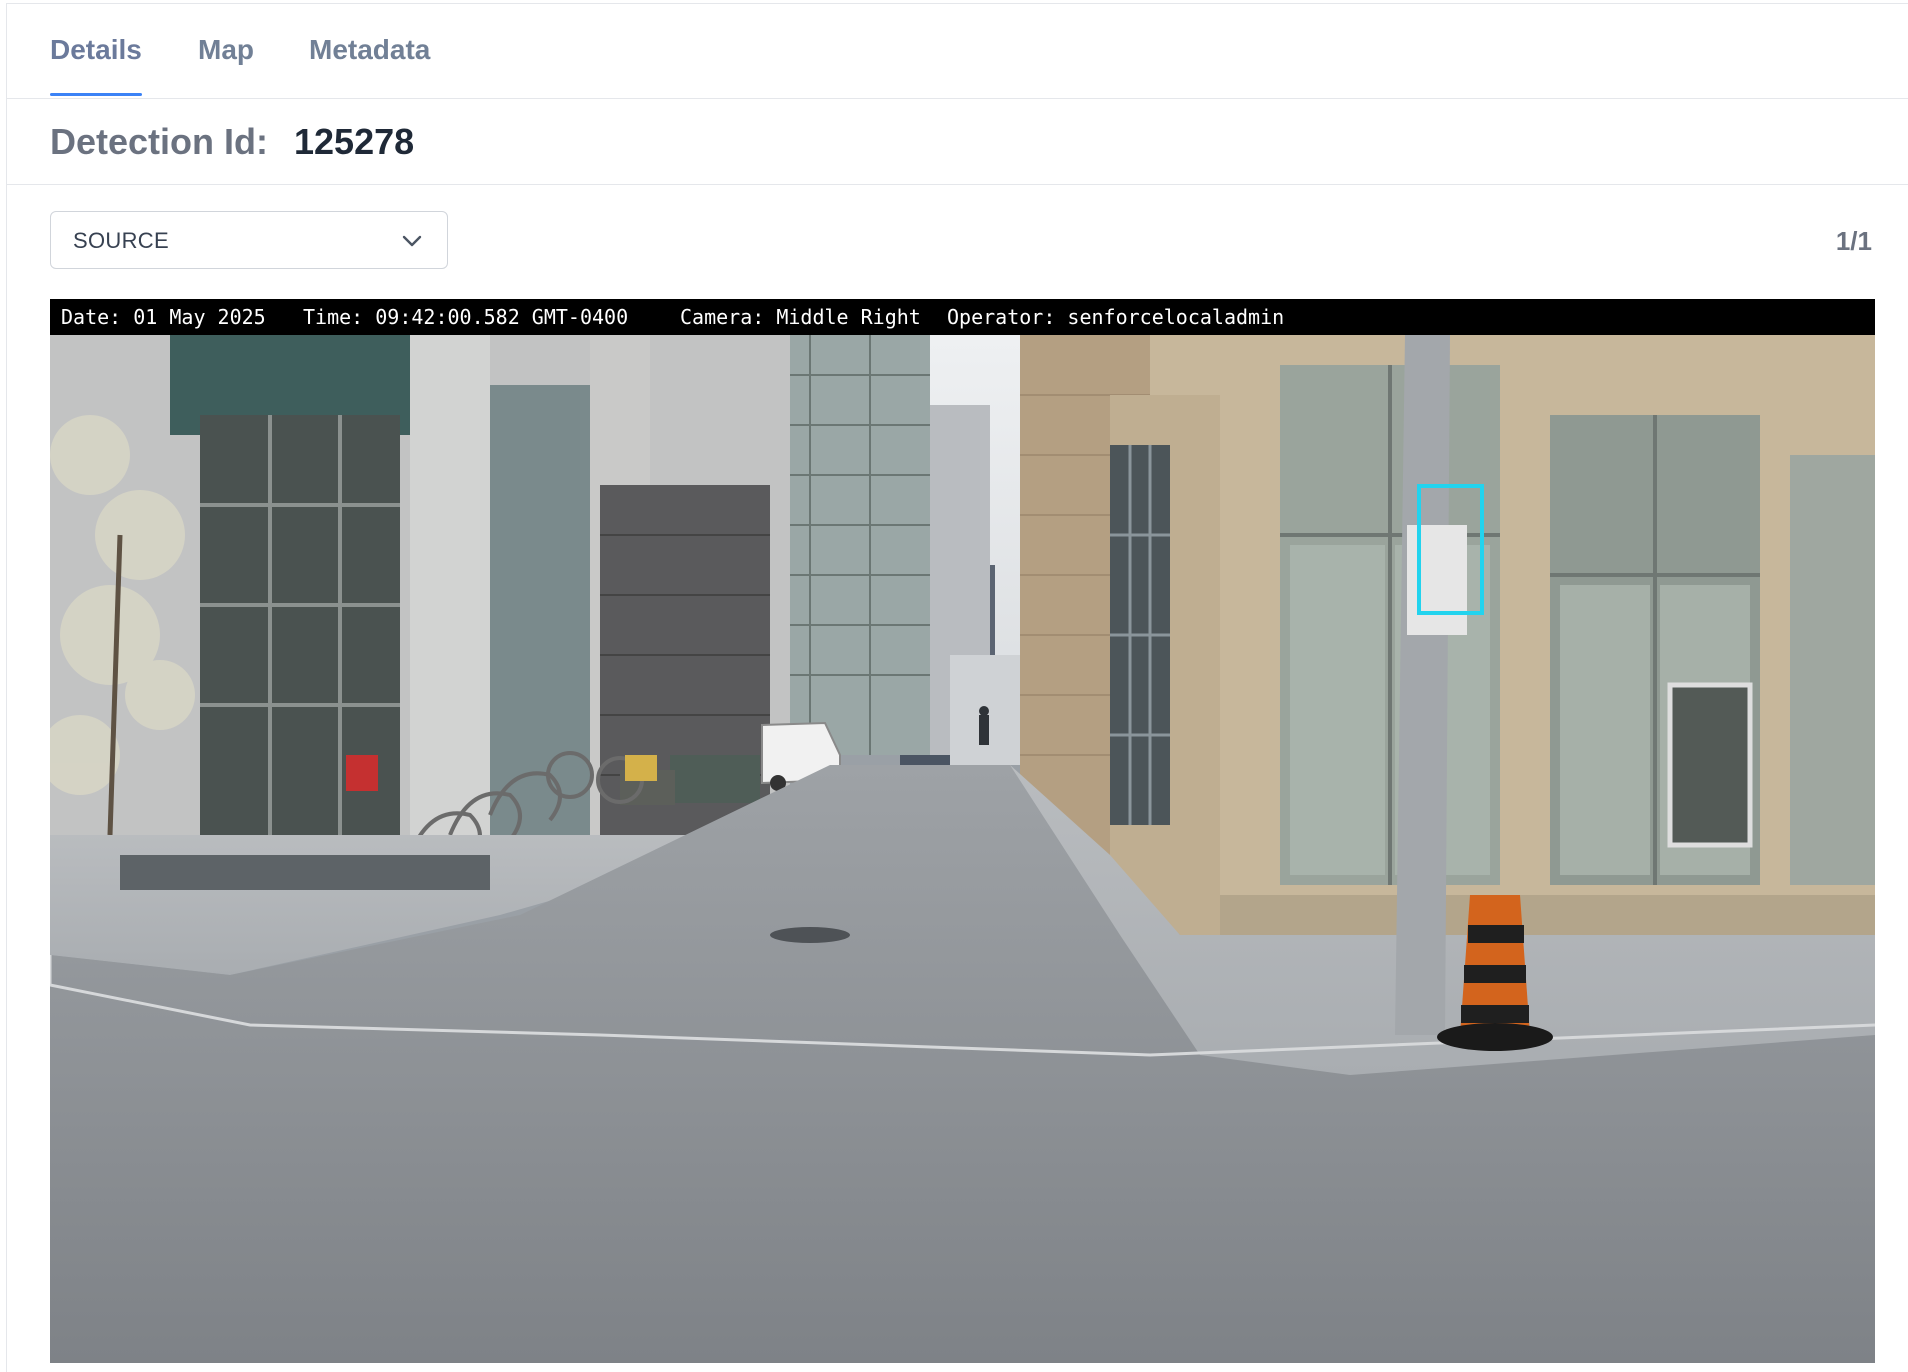 The image size is (1908, 1372). I want to click on detection-id-row: Detection Id: 125278, so click(957, 142).